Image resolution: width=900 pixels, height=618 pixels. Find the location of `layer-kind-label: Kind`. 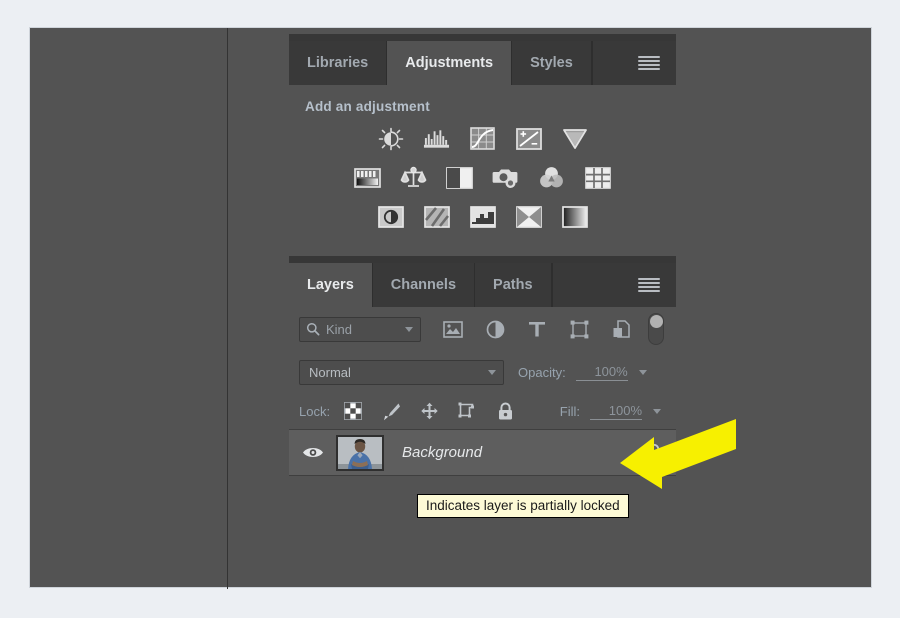

layer-kind-label: Kind is located at coordinates (339, 329).